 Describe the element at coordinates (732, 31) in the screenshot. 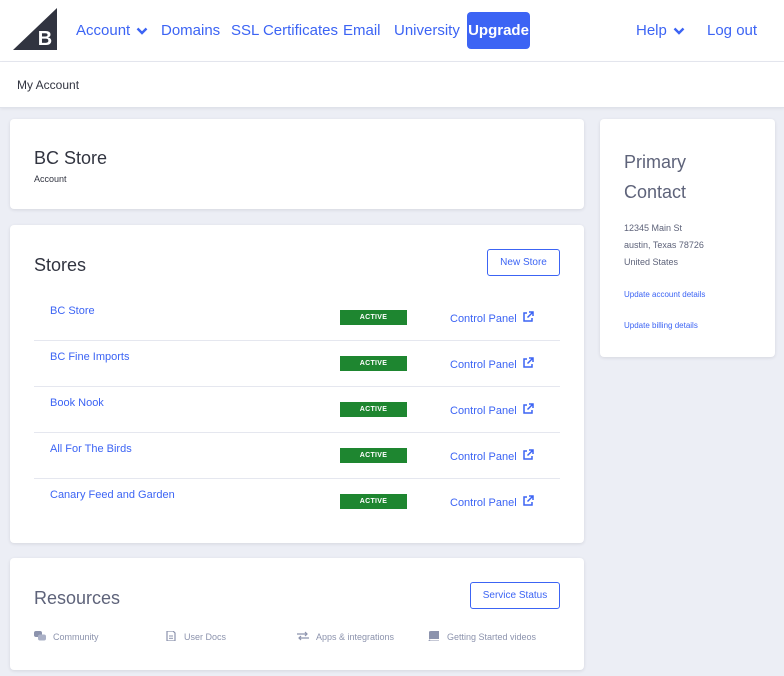

I see `nav-logout: Log out` at that location.